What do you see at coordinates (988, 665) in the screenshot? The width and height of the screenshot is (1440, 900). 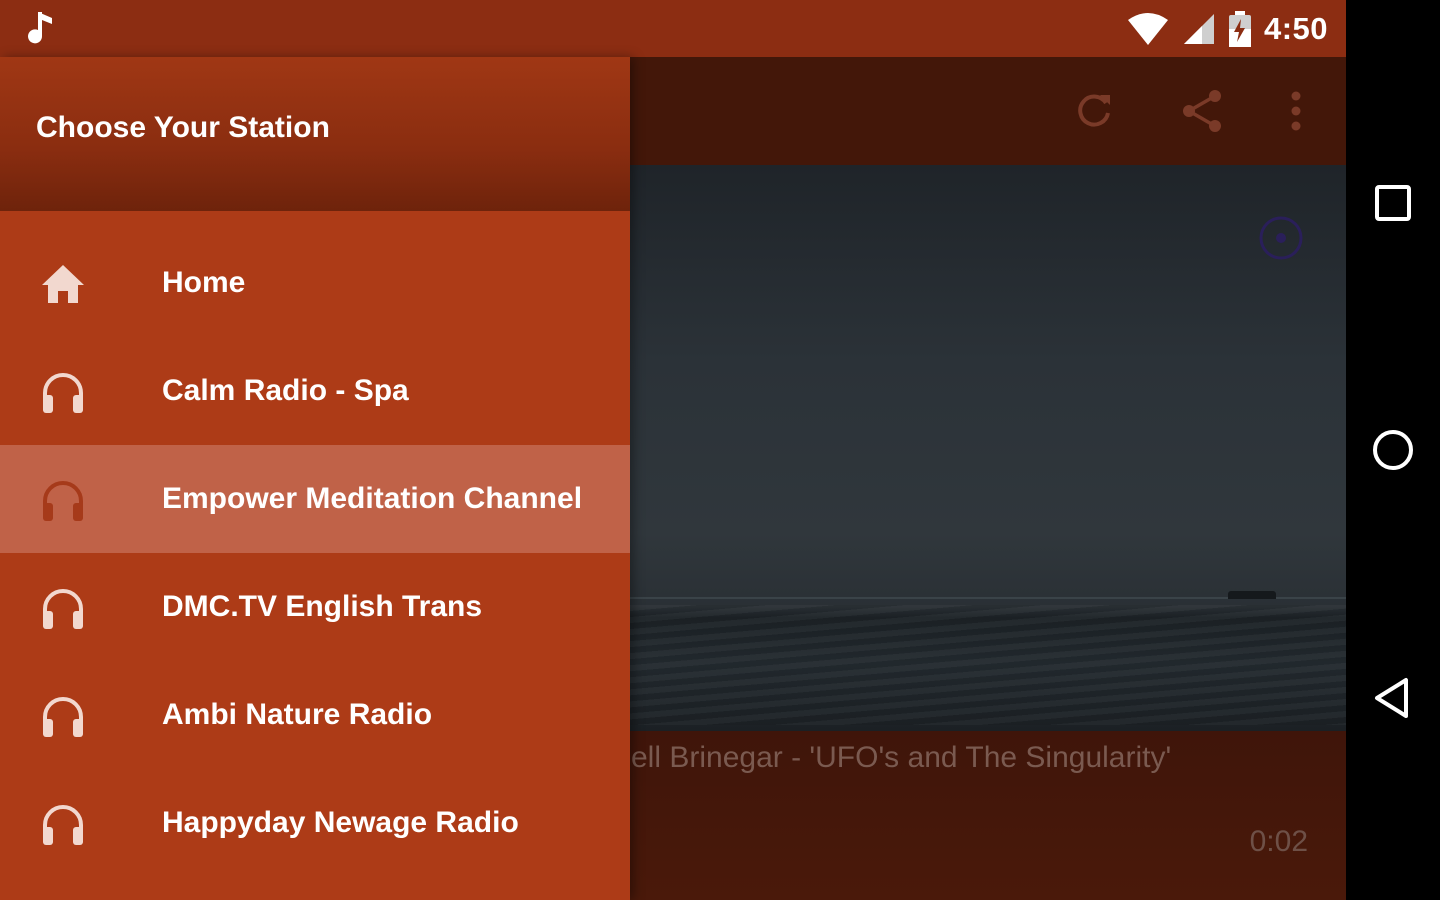 I see `sea-waves` at bounding box center [988, 665].